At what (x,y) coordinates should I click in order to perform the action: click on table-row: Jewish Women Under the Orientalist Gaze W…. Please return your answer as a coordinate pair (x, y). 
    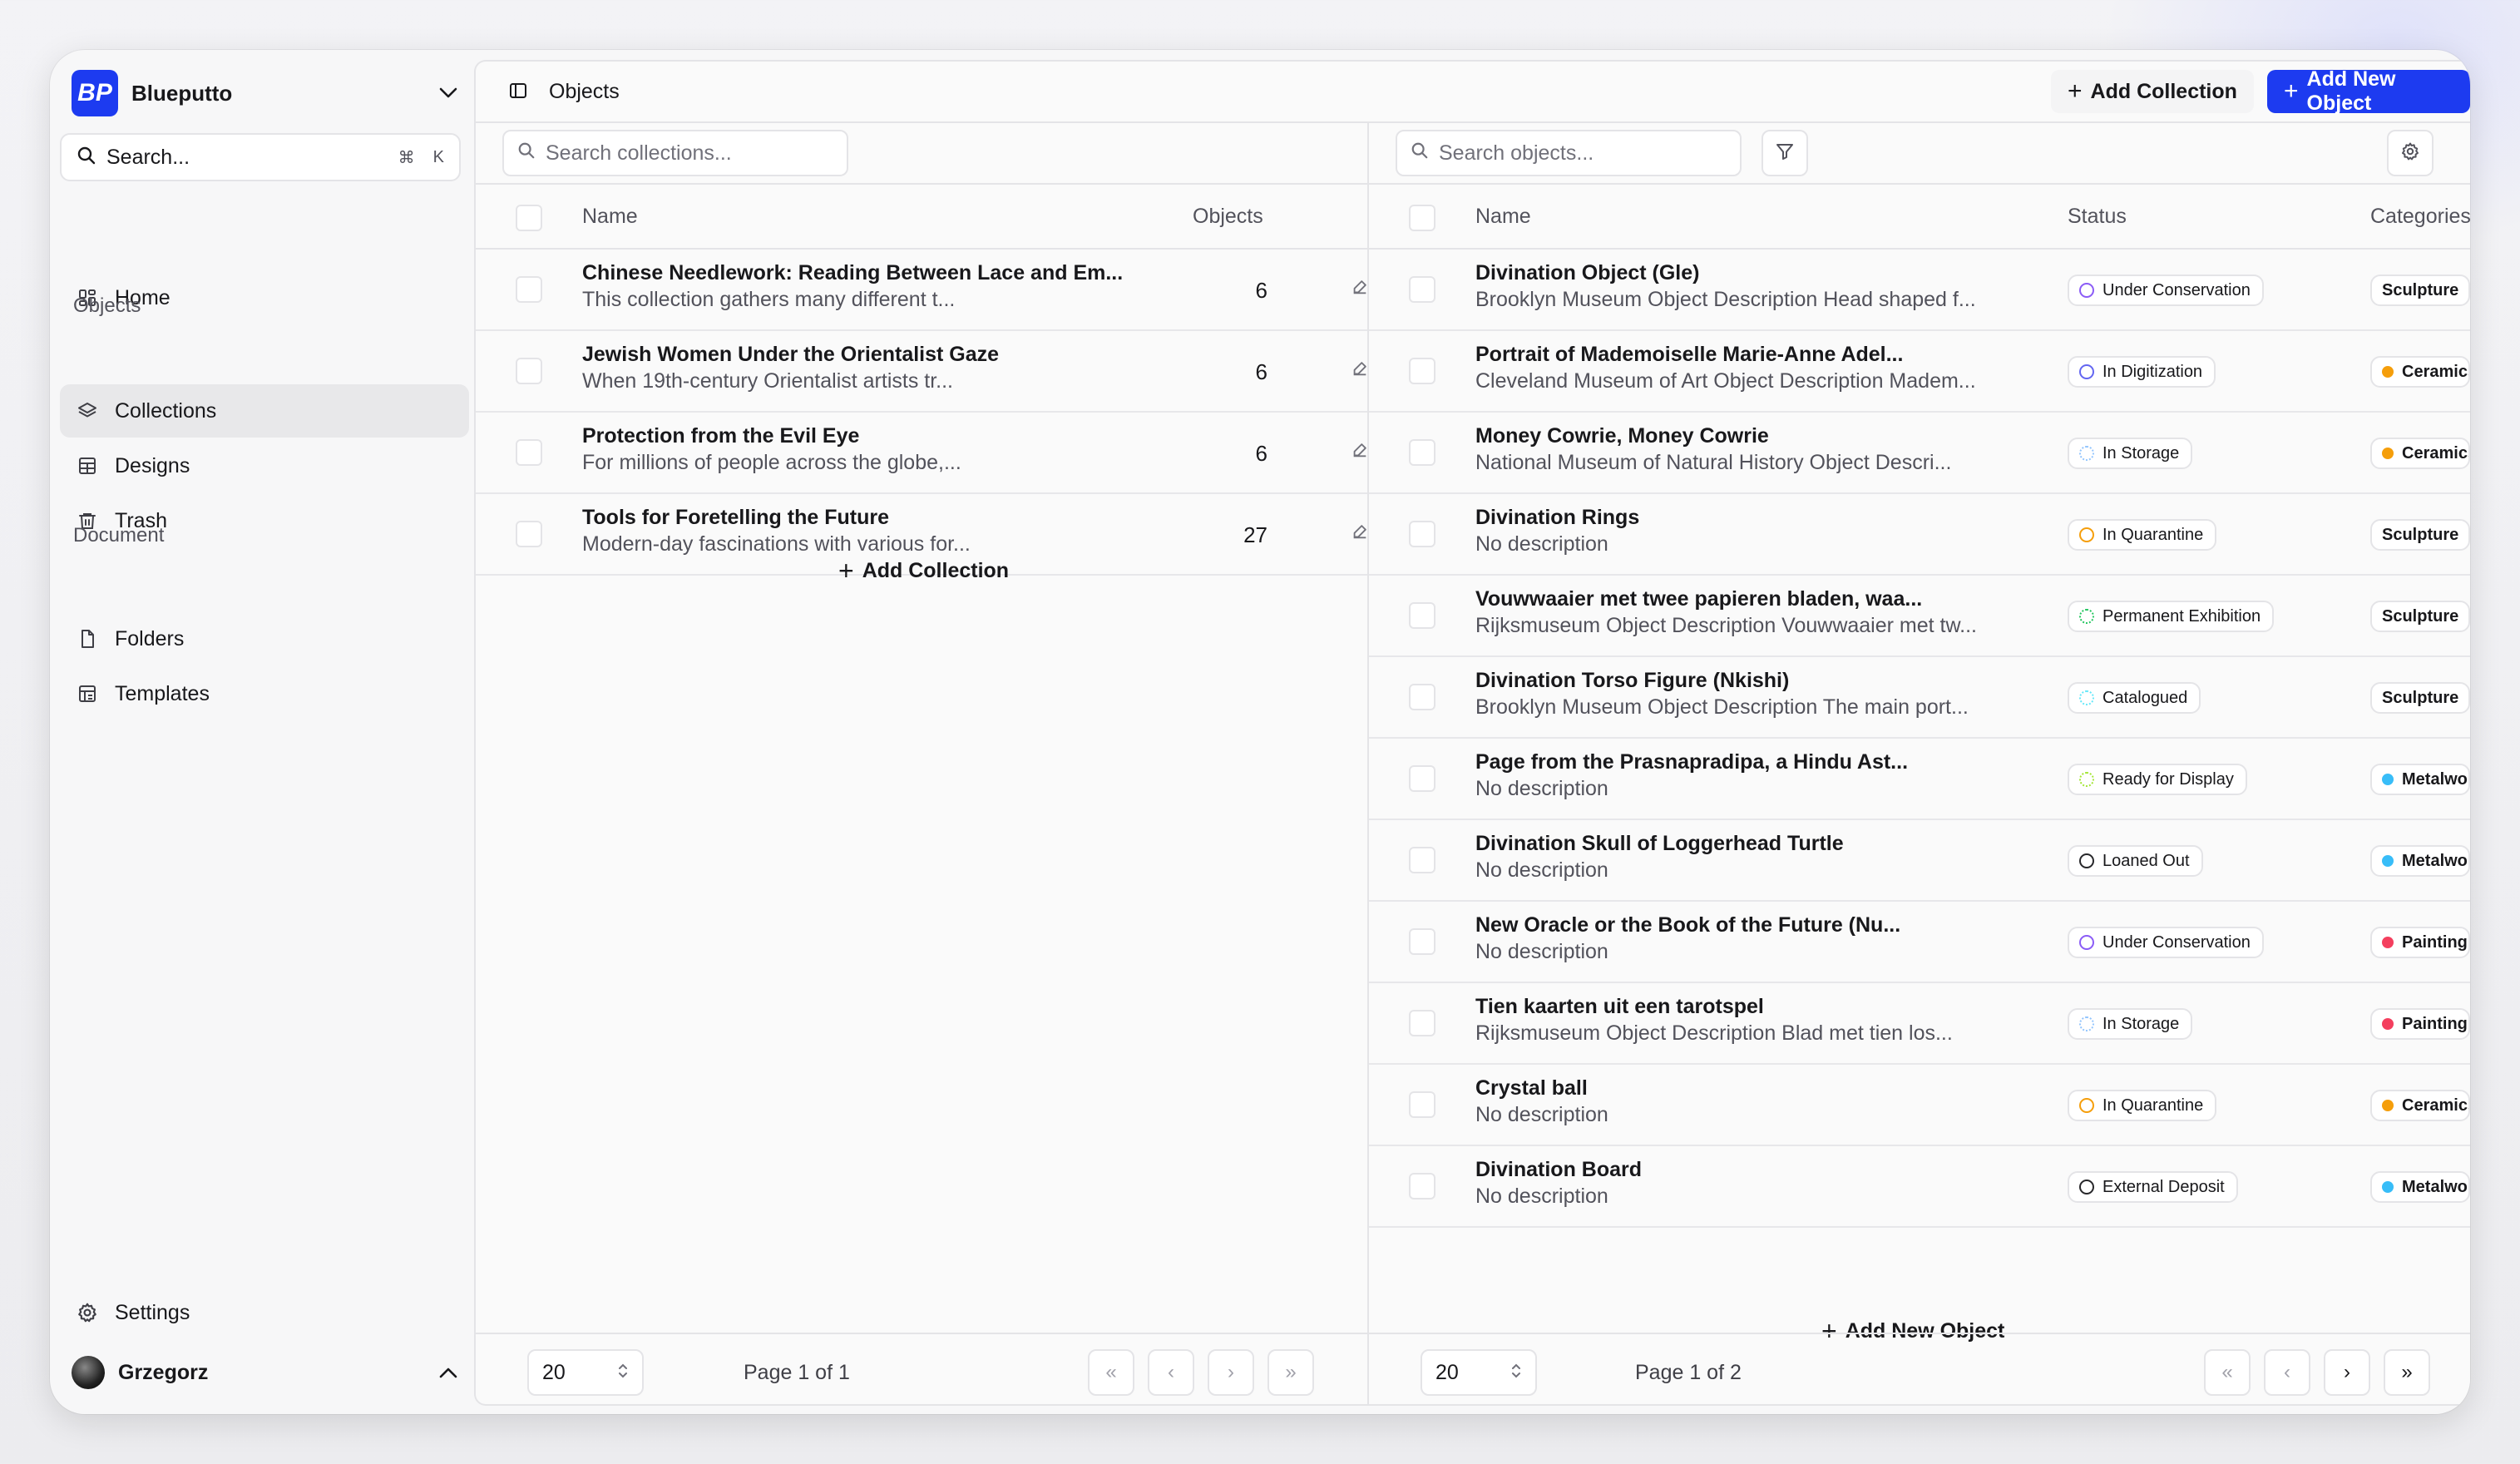
    Looking at the image, I should click on (921, 372).